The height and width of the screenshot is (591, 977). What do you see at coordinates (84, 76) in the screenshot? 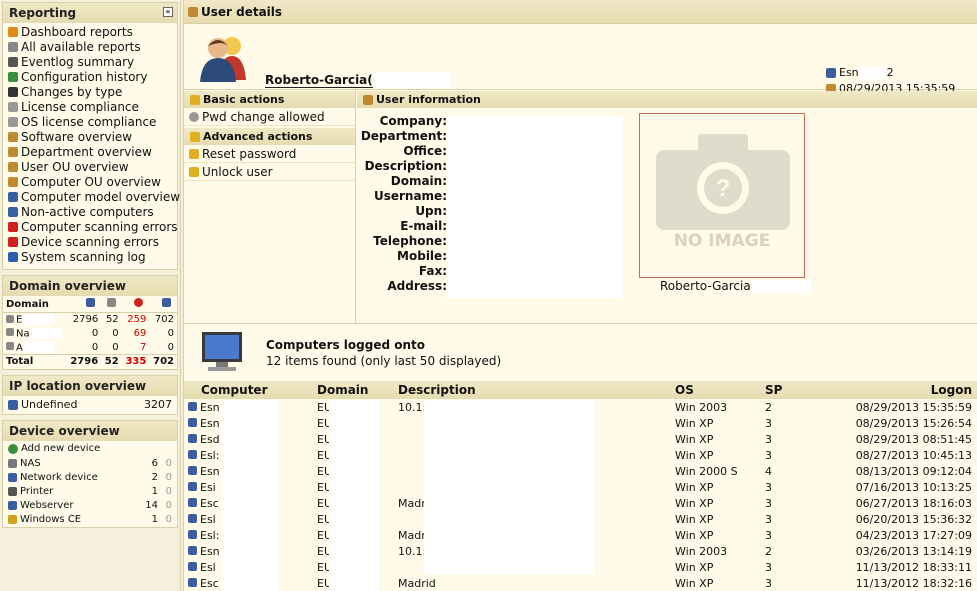
I see `reporting-item-label: Configuration history` at bounding box center [84, 76].